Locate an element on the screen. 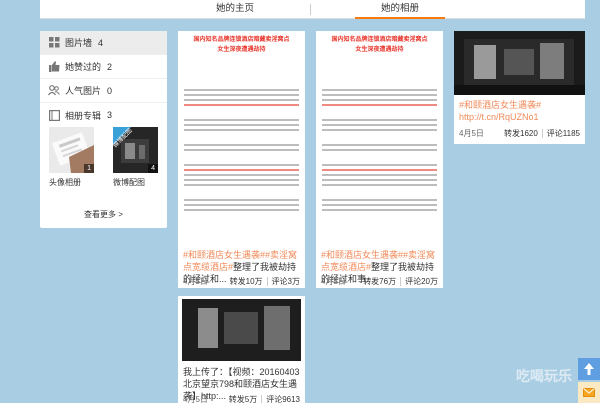  photo-meta: 4月5日 转发1620 评论1185 is located at coordinates (519, 133).